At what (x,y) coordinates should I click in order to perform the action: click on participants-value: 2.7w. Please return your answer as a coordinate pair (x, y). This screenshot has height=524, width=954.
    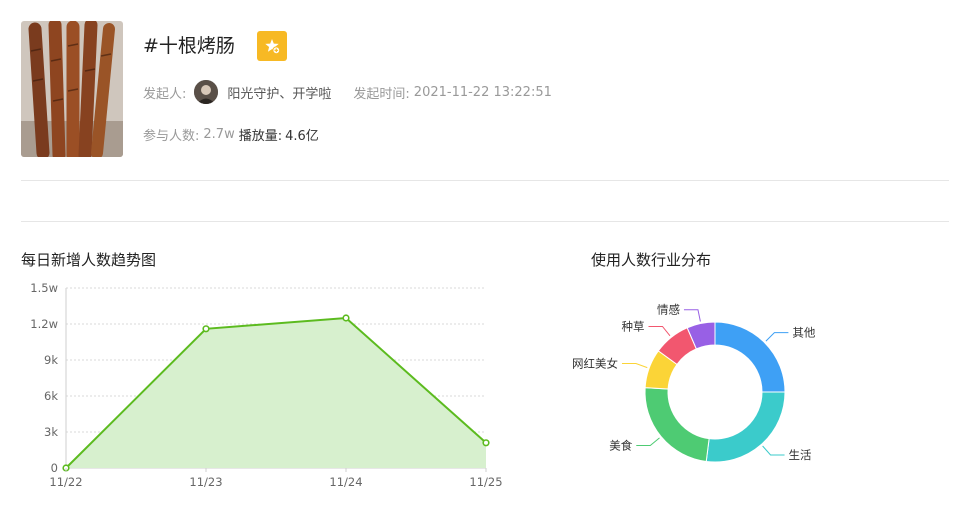
    Looking at the image, I should click on (219, 134).